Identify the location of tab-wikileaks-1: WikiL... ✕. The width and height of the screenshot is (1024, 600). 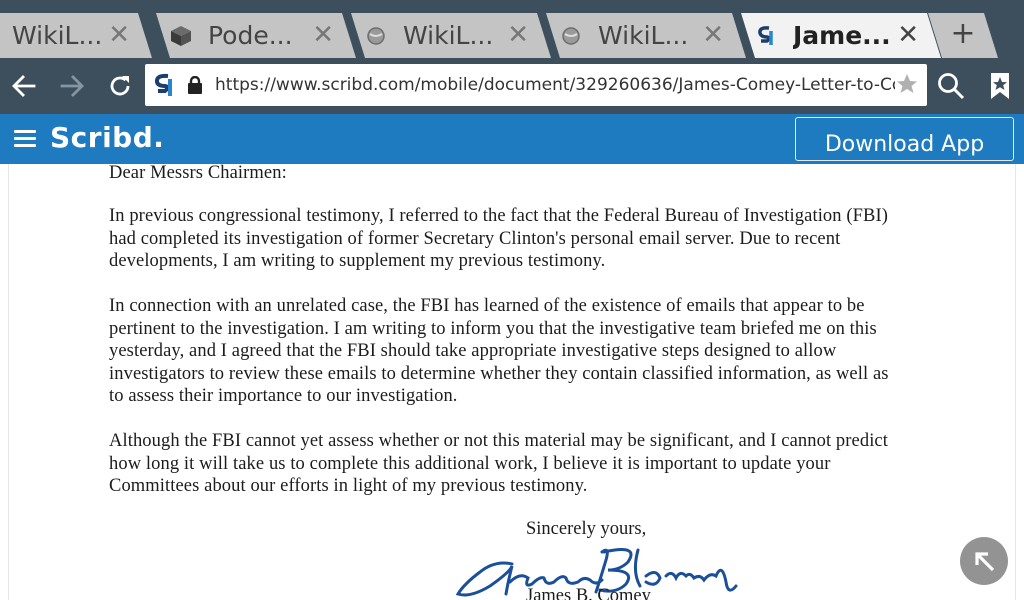
(76, 35).